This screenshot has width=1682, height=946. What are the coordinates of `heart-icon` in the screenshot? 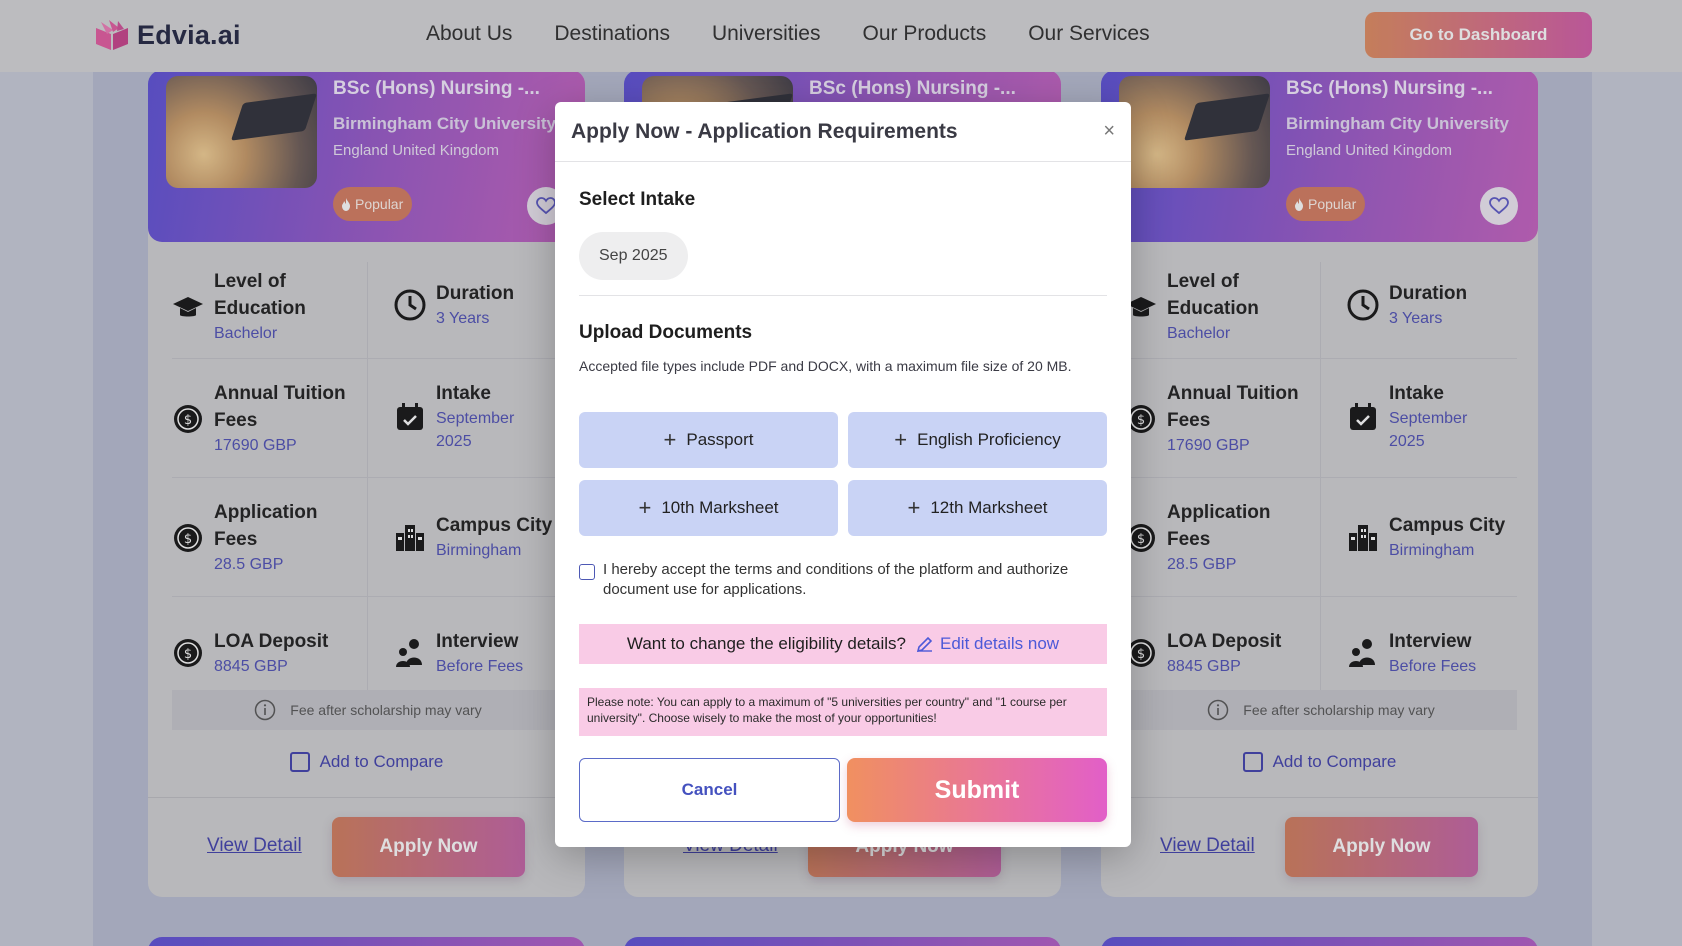 It's located at (546, 206).